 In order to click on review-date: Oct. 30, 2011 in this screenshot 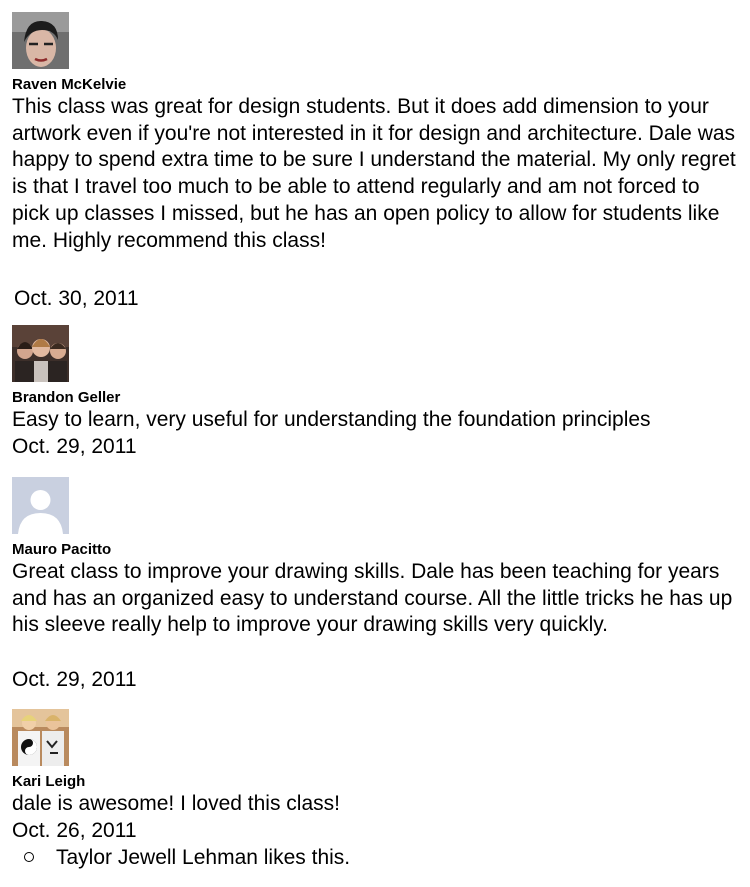, I will do `click(76, 298)`.